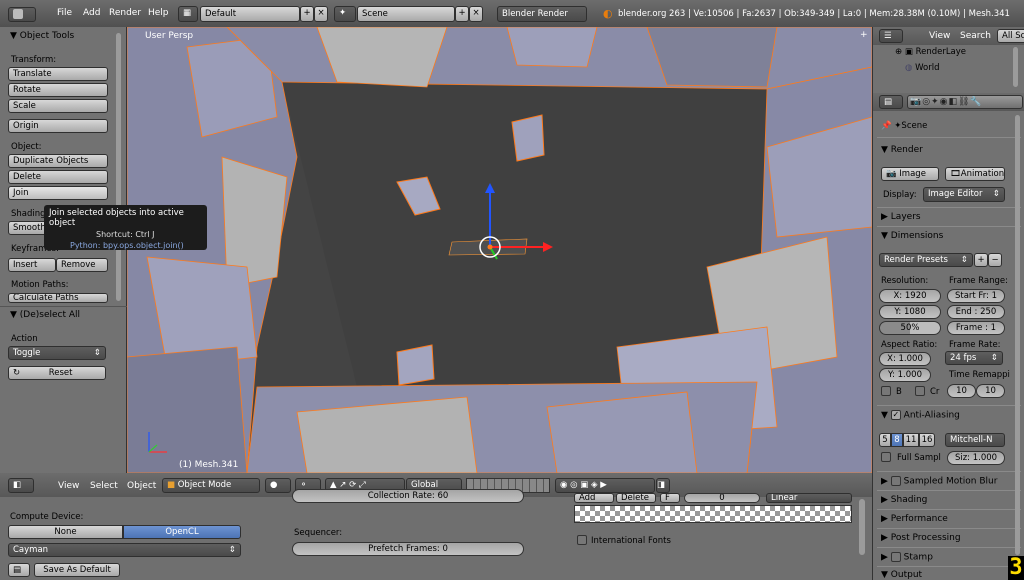  I want to click on filter-size-field: Siz: 1.000, so click(976, 458).